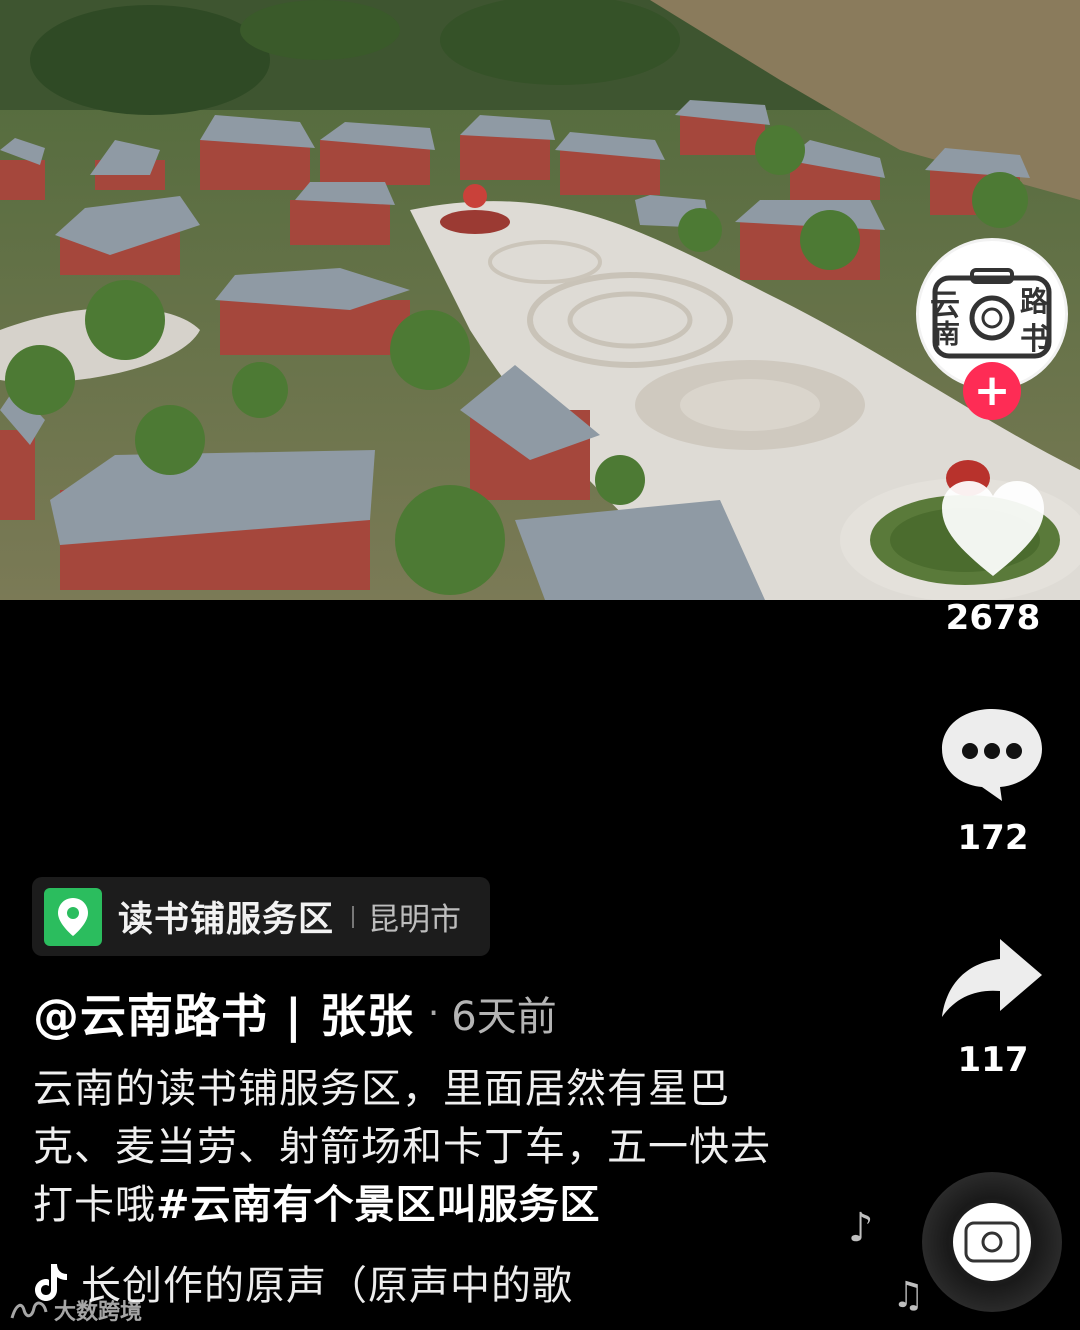 The width and height of the screenshot is (1080, 1330). I want to click on caption-hashtag: #云南有个景区叫服务区, so click(378, 1205).